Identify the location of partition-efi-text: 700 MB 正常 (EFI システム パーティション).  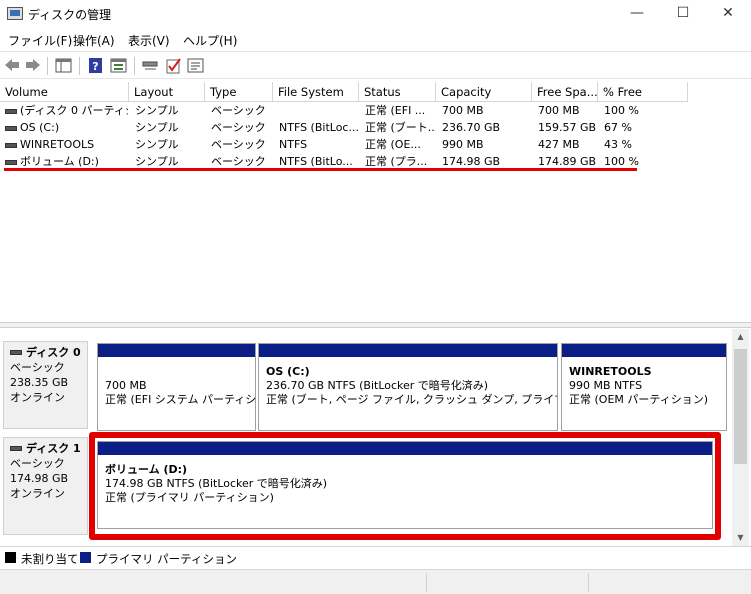
(180, 393).